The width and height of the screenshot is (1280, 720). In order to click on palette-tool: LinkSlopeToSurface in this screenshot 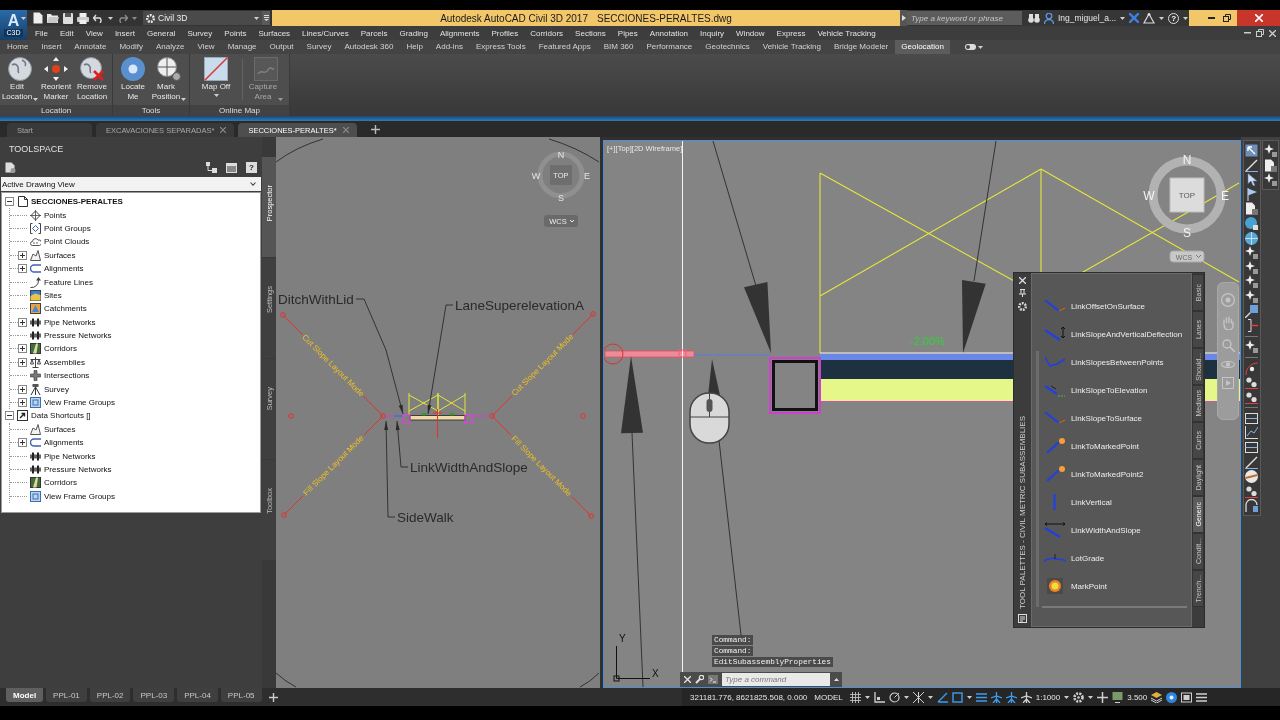, I will do `click(1111, 418)`.